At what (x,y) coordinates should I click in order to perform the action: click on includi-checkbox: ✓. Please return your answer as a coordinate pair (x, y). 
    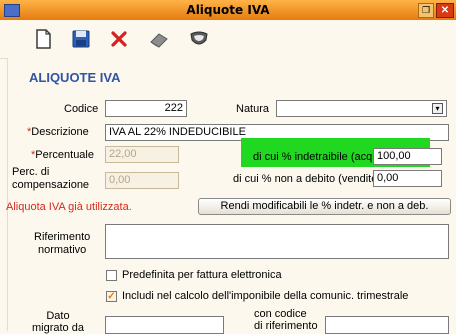
    Looking at the image, I should click on (111, 296).